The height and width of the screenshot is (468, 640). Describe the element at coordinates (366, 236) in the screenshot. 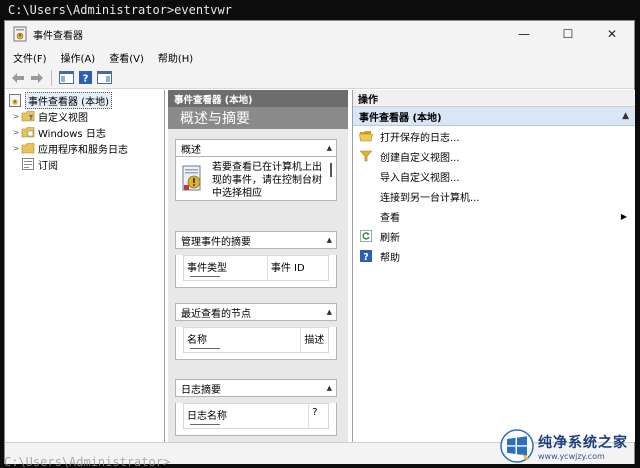

I see `refresh-icon` at that location.